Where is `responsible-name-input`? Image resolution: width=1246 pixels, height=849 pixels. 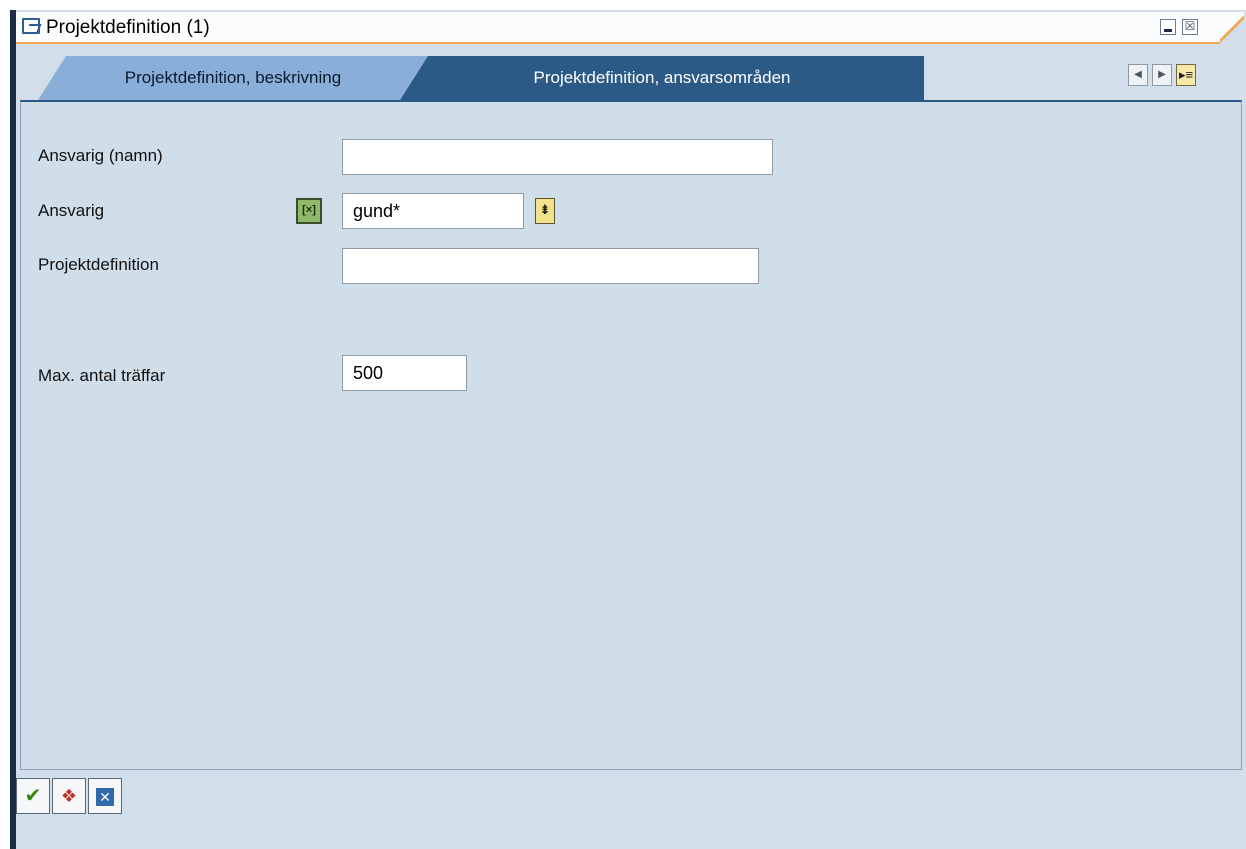 responsible-name-input is located at coordinates (557, 157).